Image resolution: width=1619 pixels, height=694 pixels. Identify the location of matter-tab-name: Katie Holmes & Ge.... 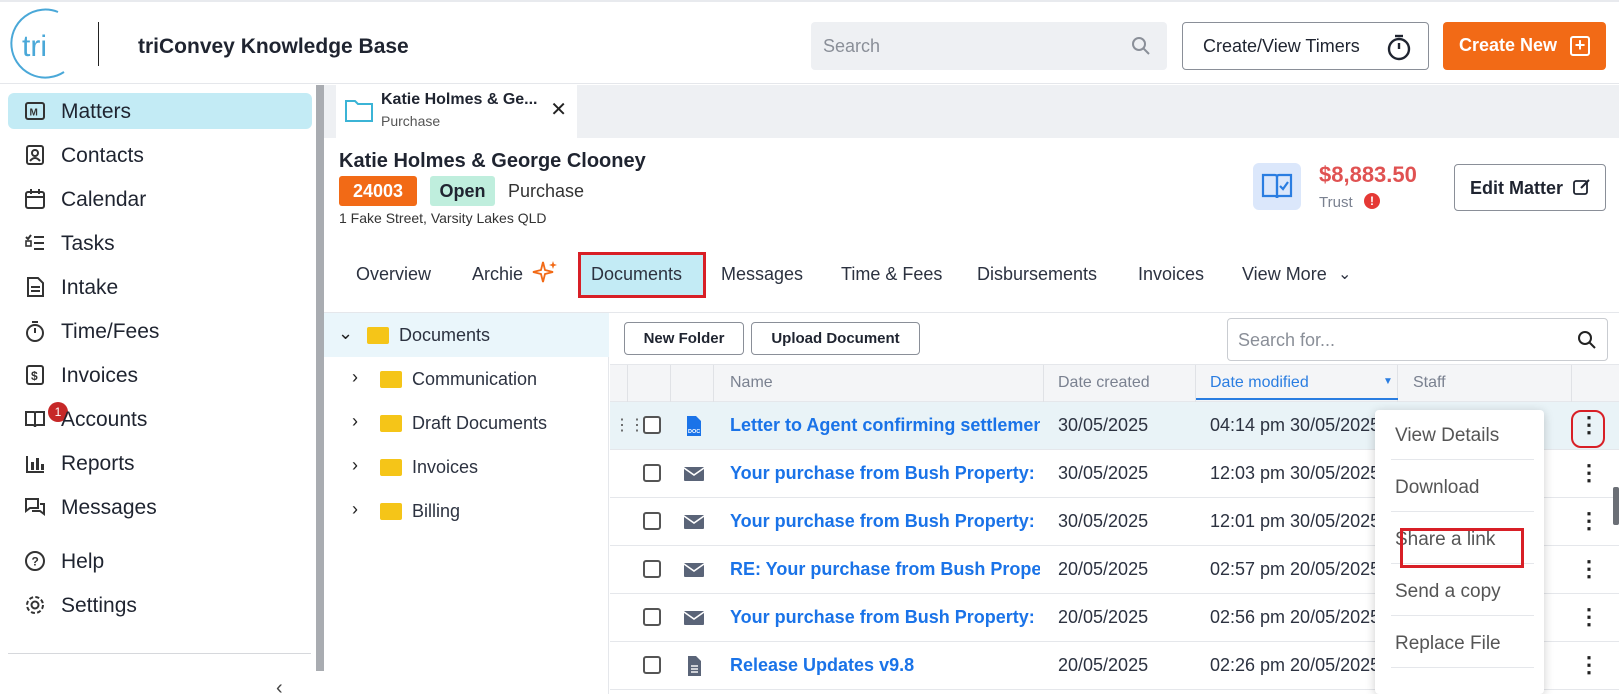
(459, 99).